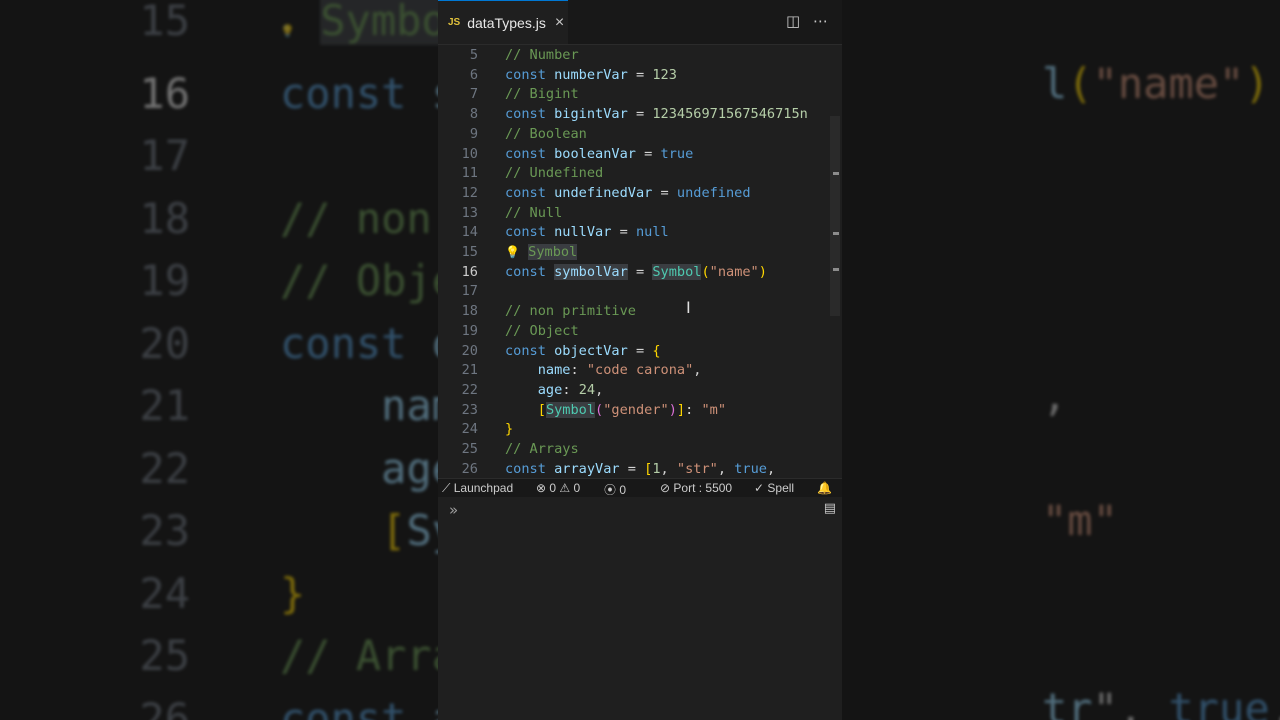 This screenshot has width=1280, height=720. Describe the element at coordinates (599, 153) in the screenshot. I see `code-text: const booleanVar = true` at that location.